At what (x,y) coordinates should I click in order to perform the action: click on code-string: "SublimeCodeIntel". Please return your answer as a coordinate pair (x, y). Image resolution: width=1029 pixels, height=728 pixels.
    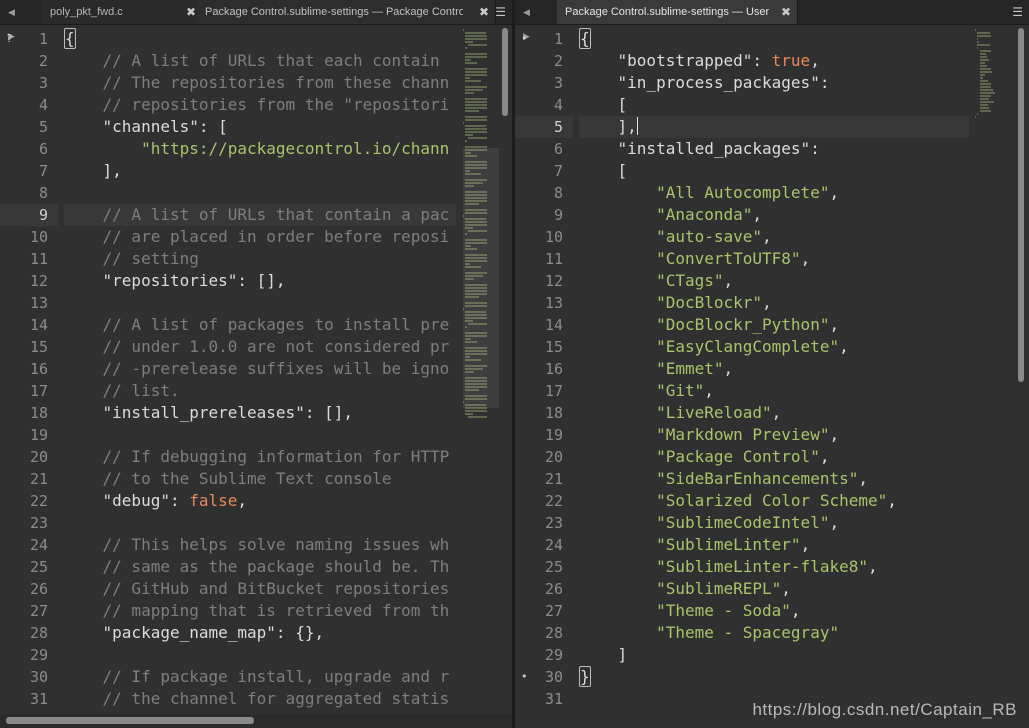
    Looking at the image, I should click on (743, 522).